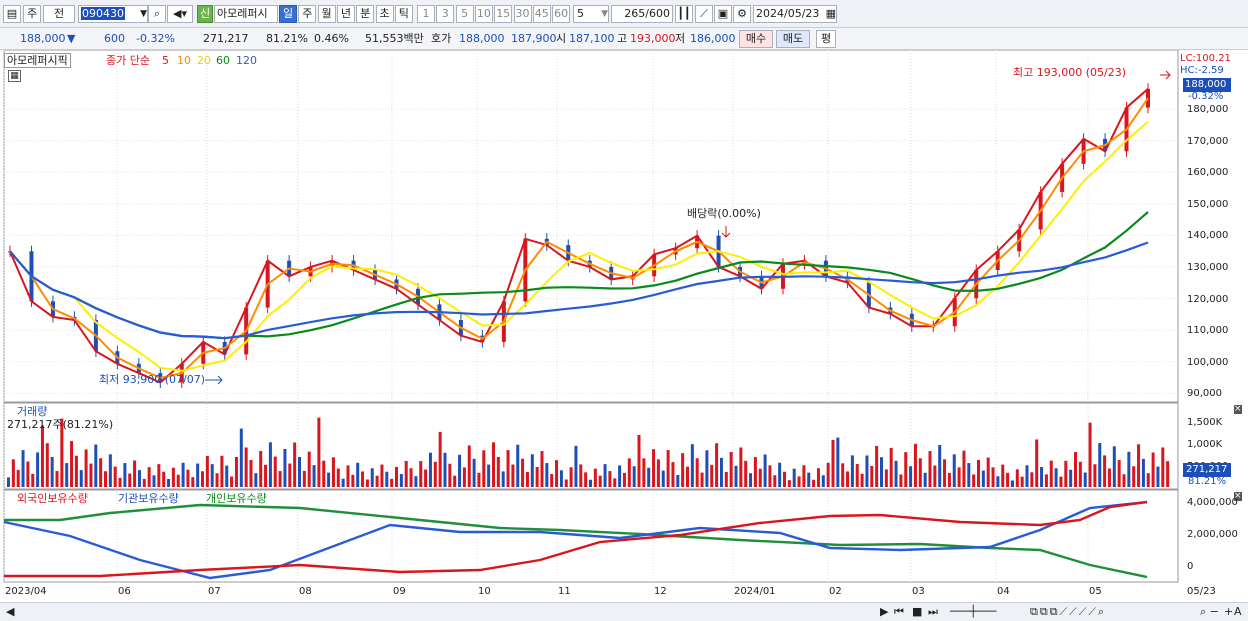 The image size is (1248, 621). I want to click on date-input: 2024/05/23 ▦, so click(795, 14).